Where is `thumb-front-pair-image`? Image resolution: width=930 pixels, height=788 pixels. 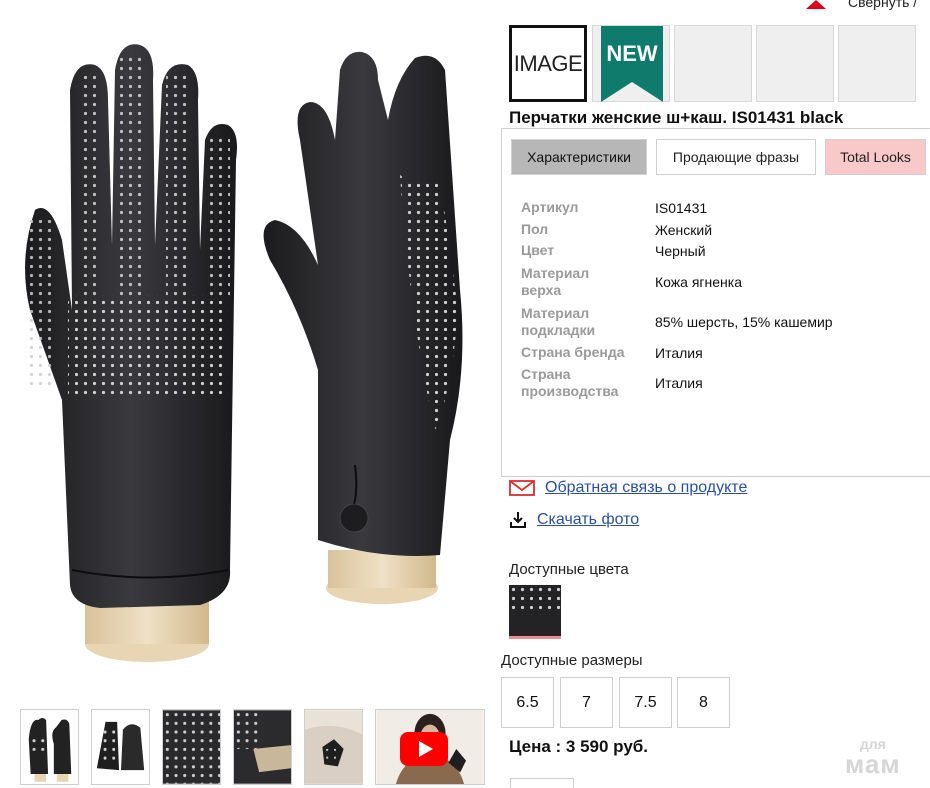
thumb-front-pair-image is located at coordinates (49, 747).